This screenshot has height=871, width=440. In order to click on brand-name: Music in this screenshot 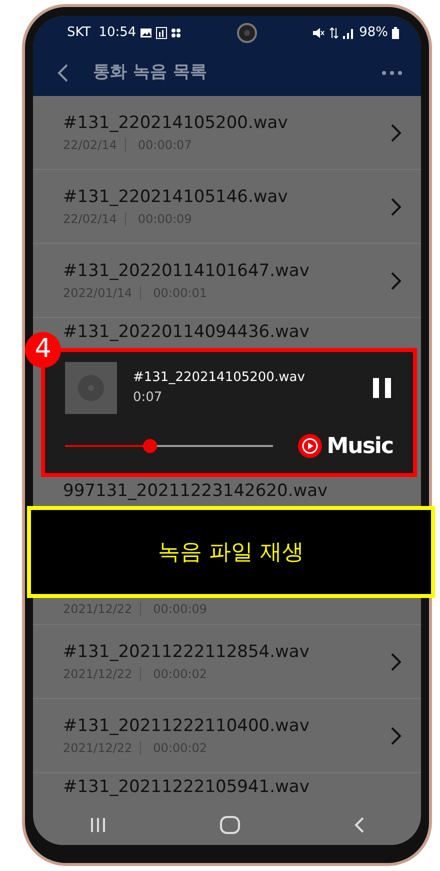, I will do `click(359, 446)`.